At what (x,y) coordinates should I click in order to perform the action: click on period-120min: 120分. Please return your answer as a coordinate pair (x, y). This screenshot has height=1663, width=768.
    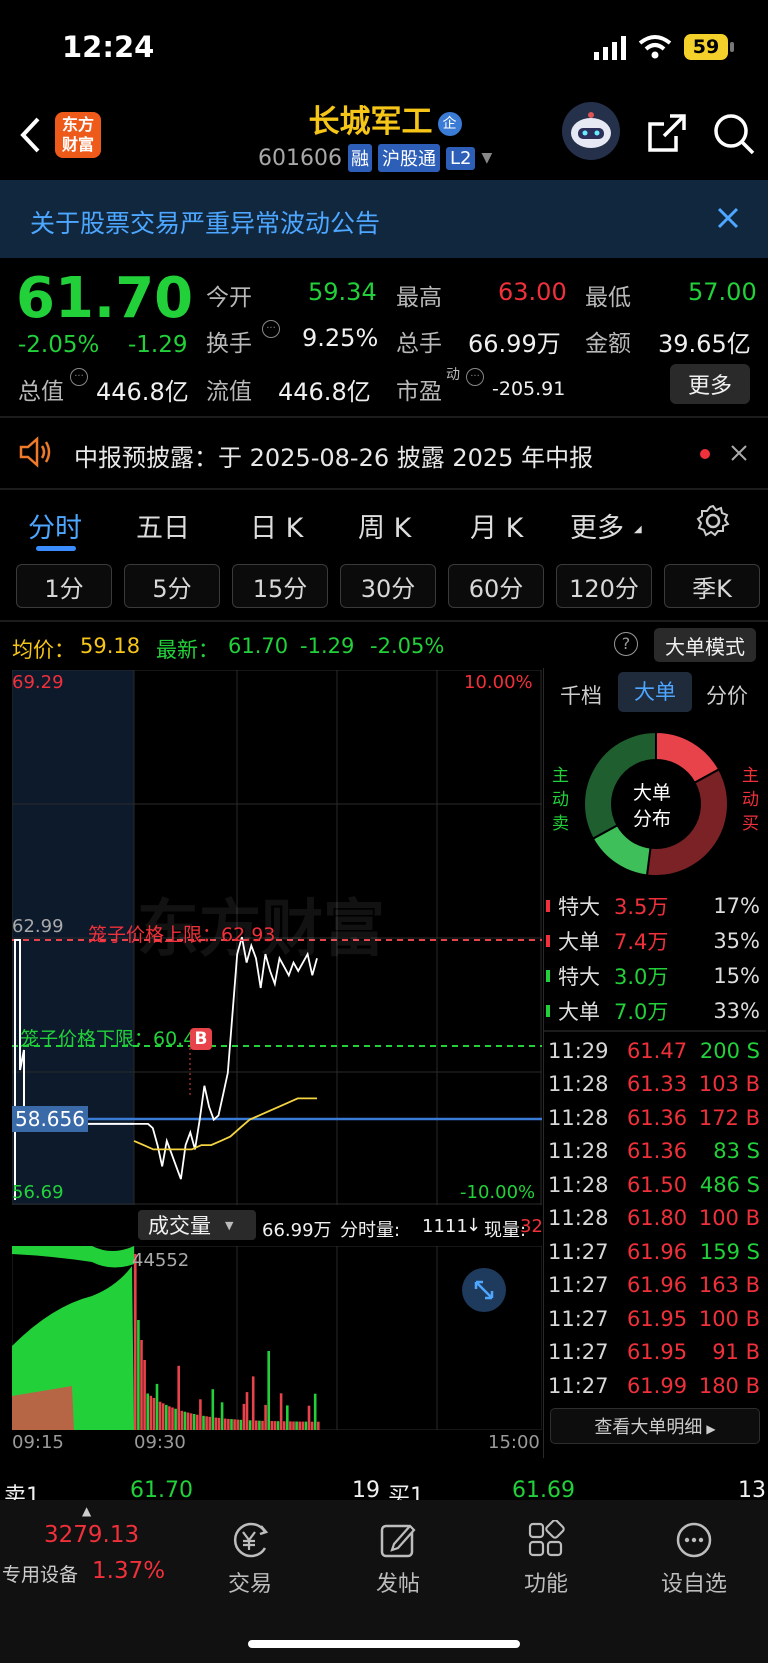
    Looking at the image, I should click on (604, 586).